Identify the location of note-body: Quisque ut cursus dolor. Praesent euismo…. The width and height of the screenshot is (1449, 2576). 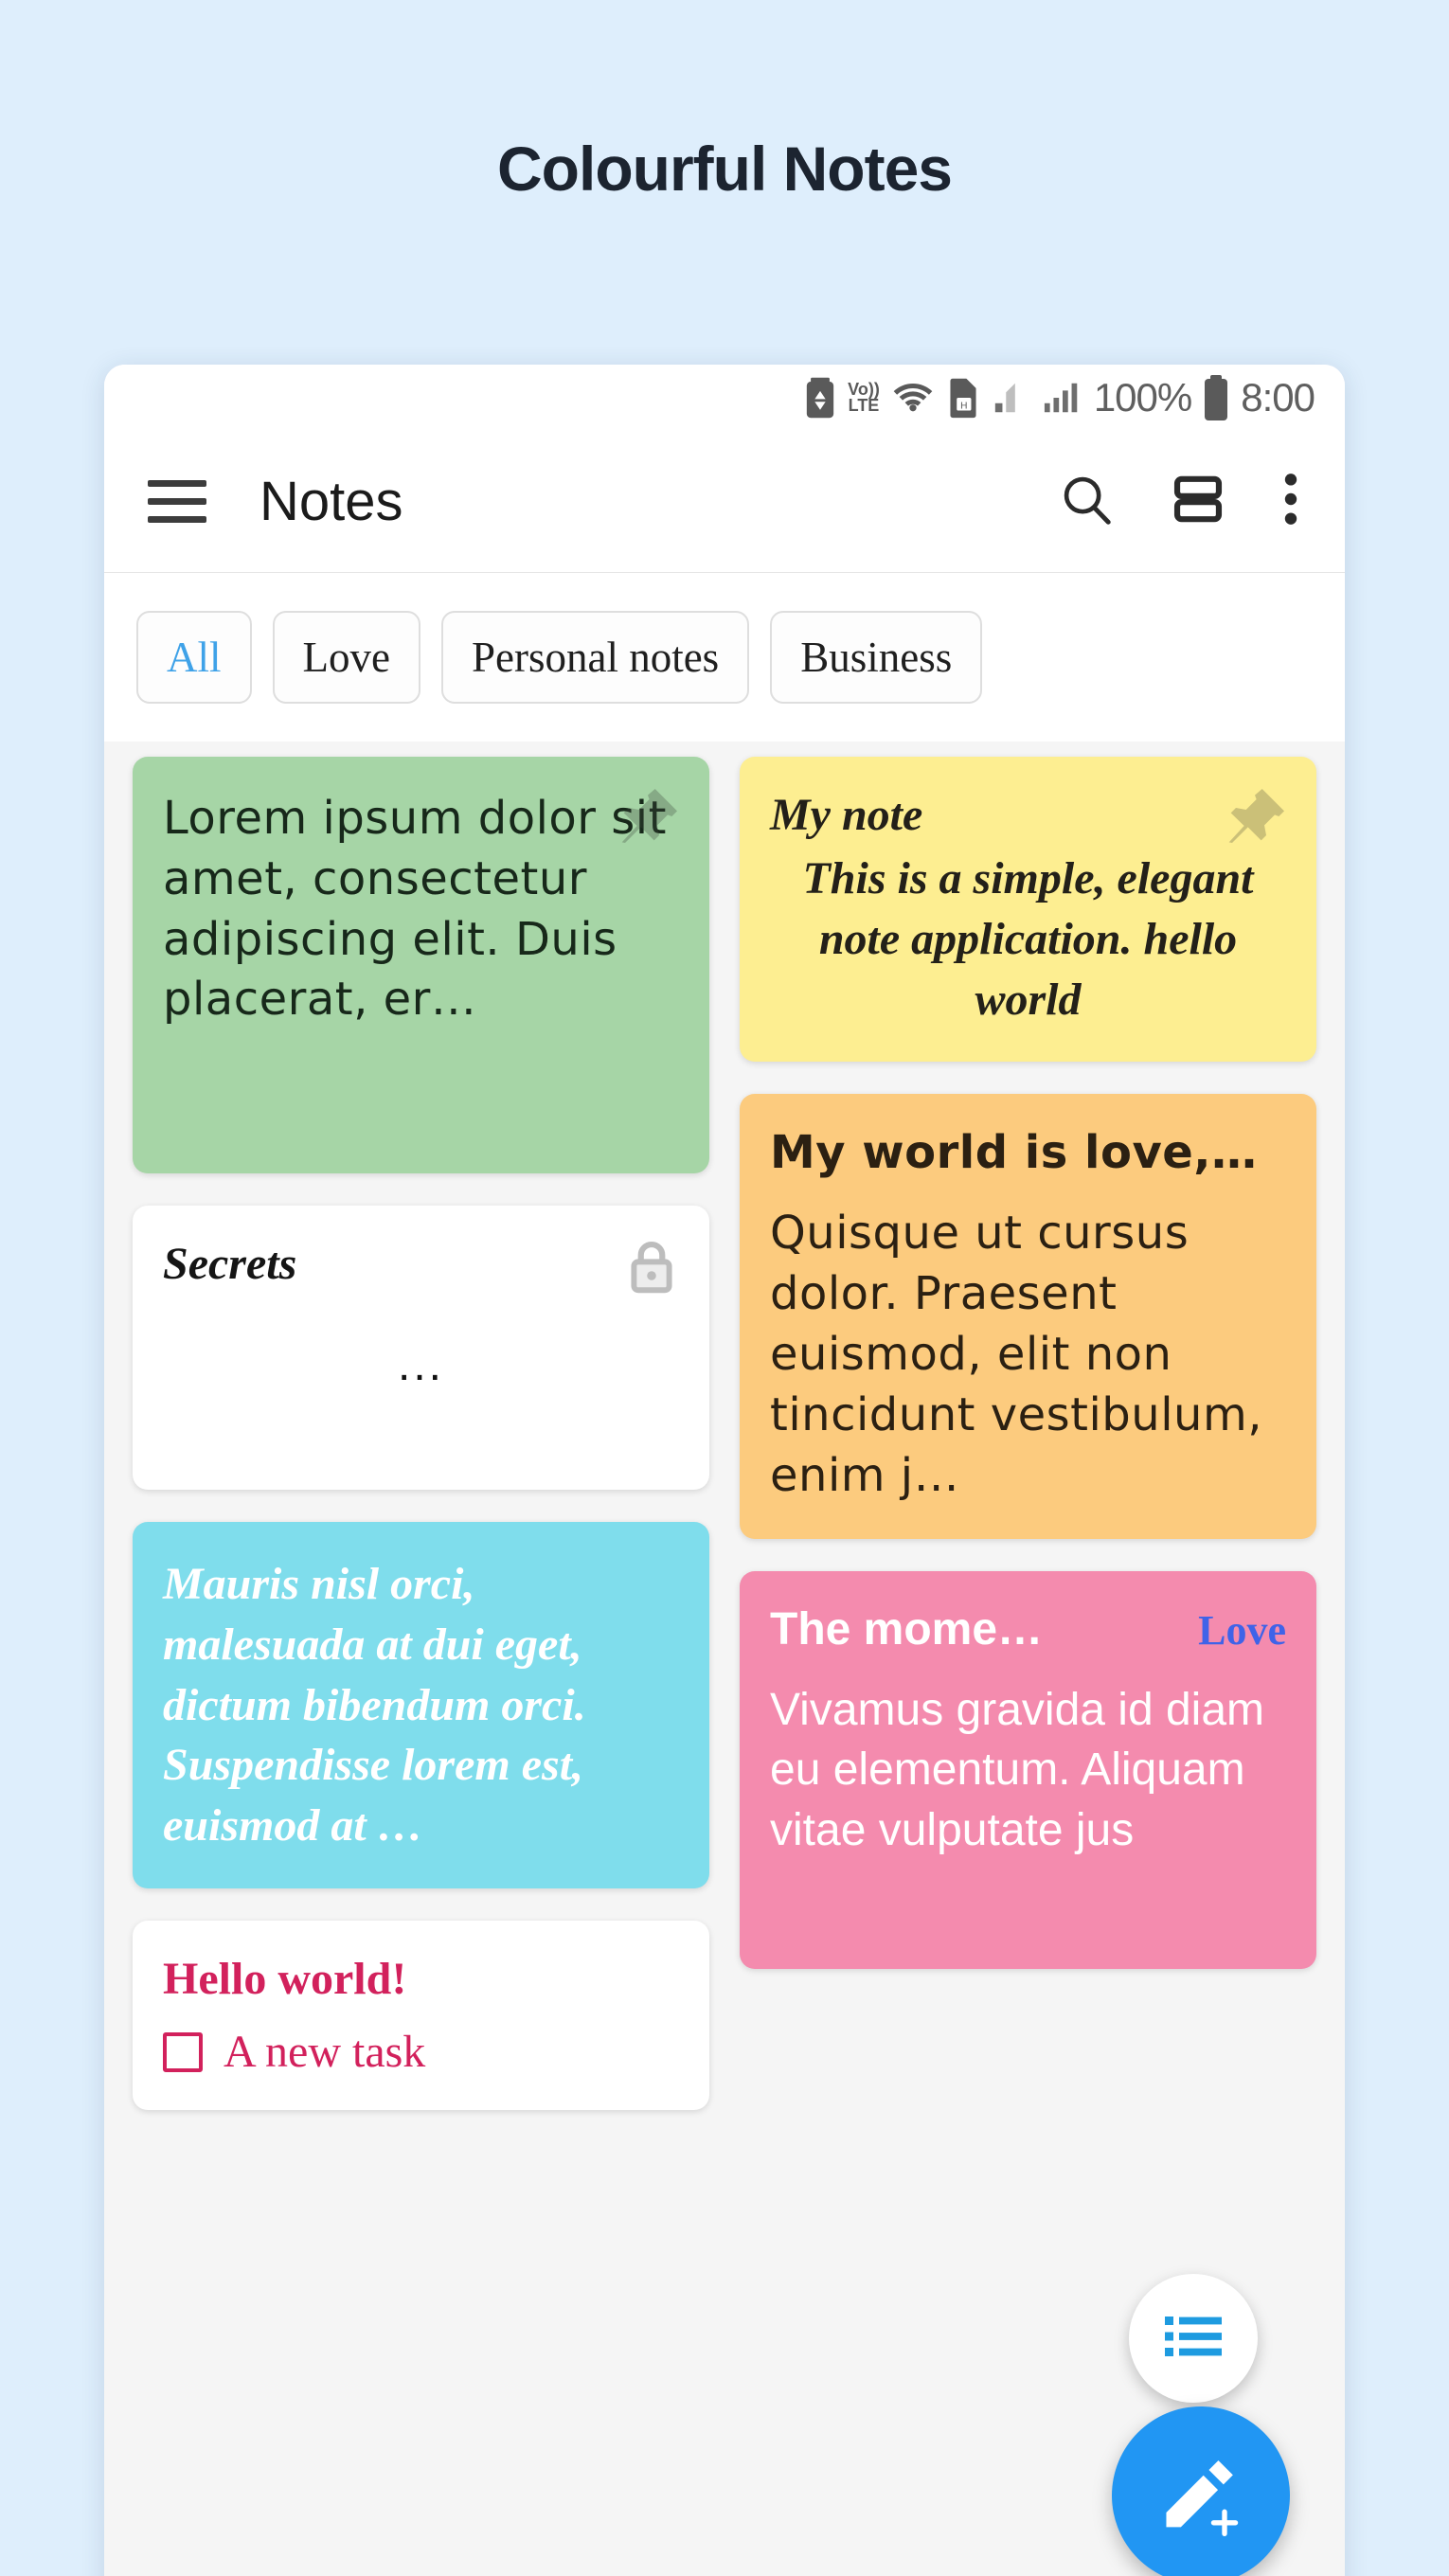
(1016, 1354).